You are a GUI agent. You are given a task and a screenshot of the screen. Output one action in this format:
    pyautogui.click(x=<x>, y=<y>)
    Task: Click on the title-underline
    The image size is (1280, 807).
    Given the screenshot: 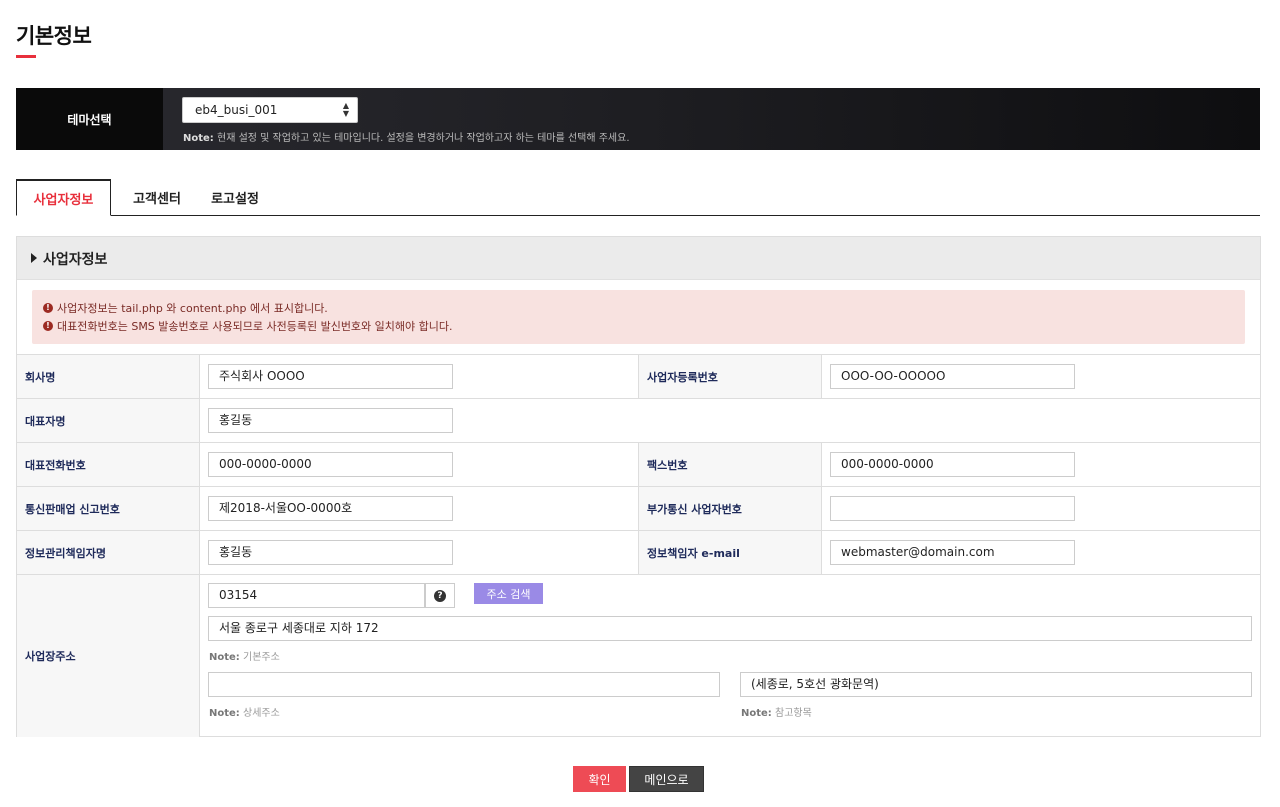 What is the action you would take?
    pyautogui.click(x=26, y=56)
    